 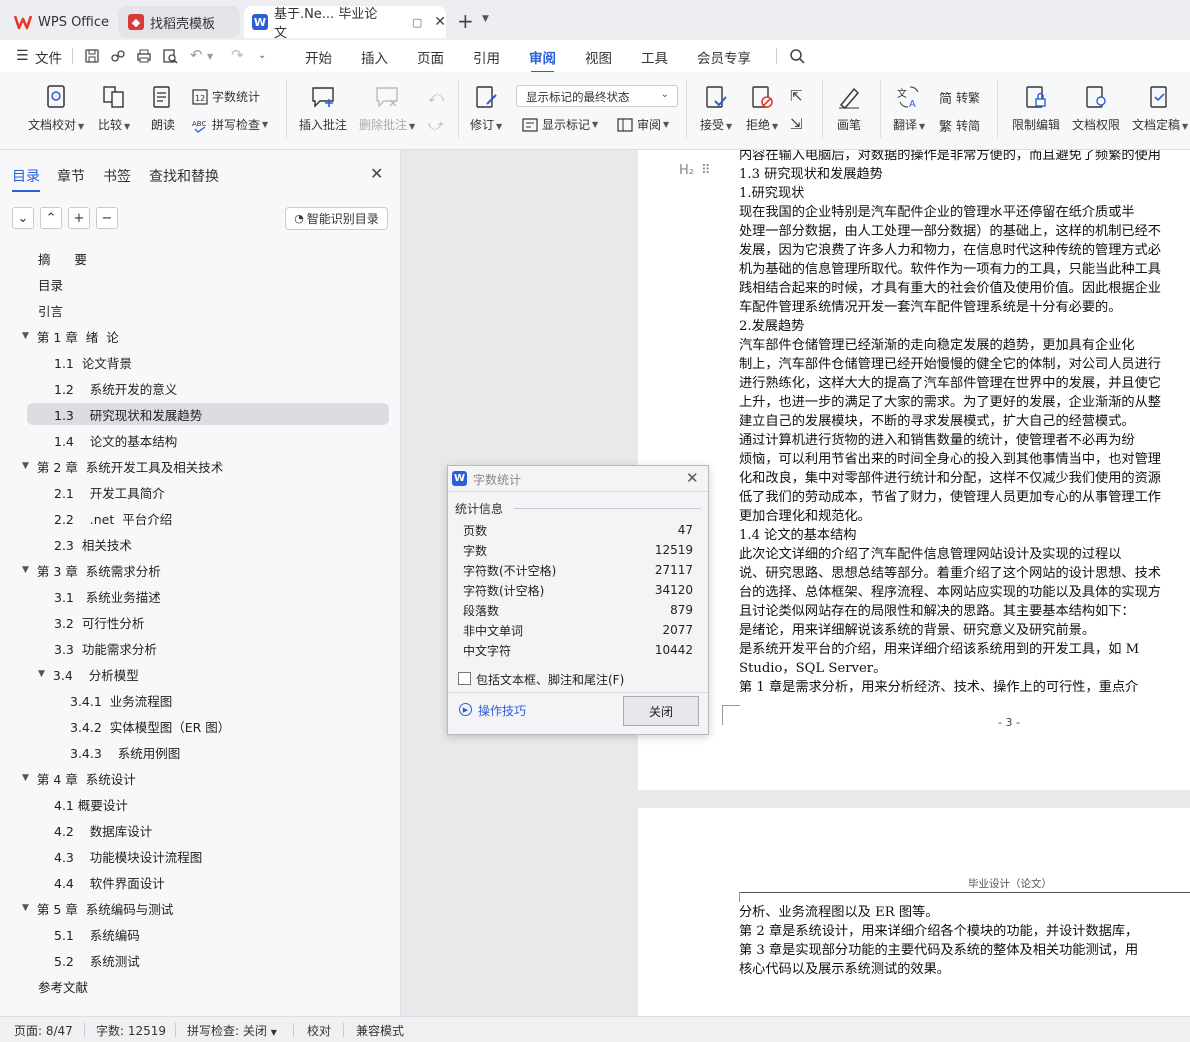 I want to click on spell-check-button: ABC 拼写检查 ▼, so click(x=230, y=124).